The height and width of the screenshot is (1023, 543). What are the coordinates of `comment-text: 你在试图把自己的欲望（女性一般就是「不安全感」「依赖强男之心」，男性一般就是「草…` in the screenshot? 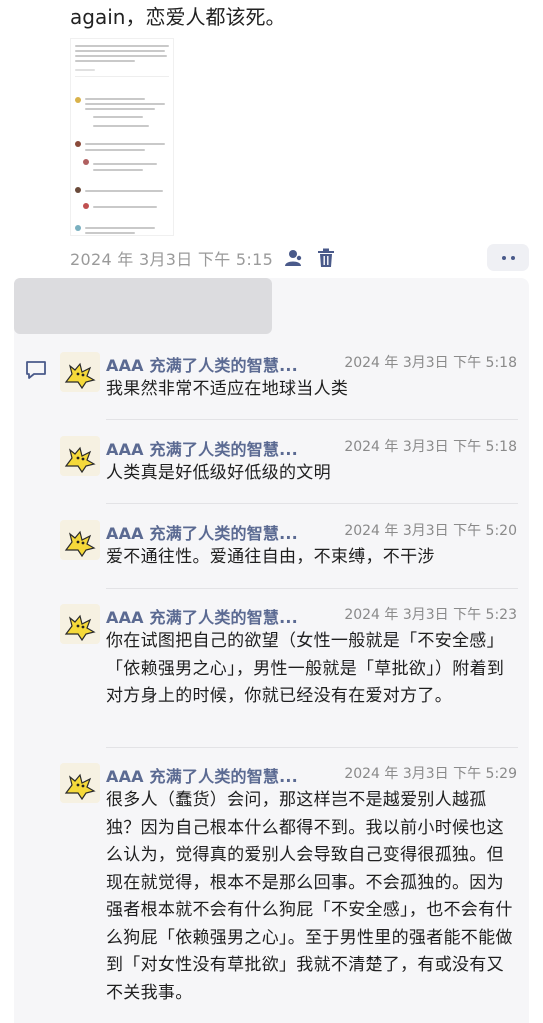 It's located at (305, 668).